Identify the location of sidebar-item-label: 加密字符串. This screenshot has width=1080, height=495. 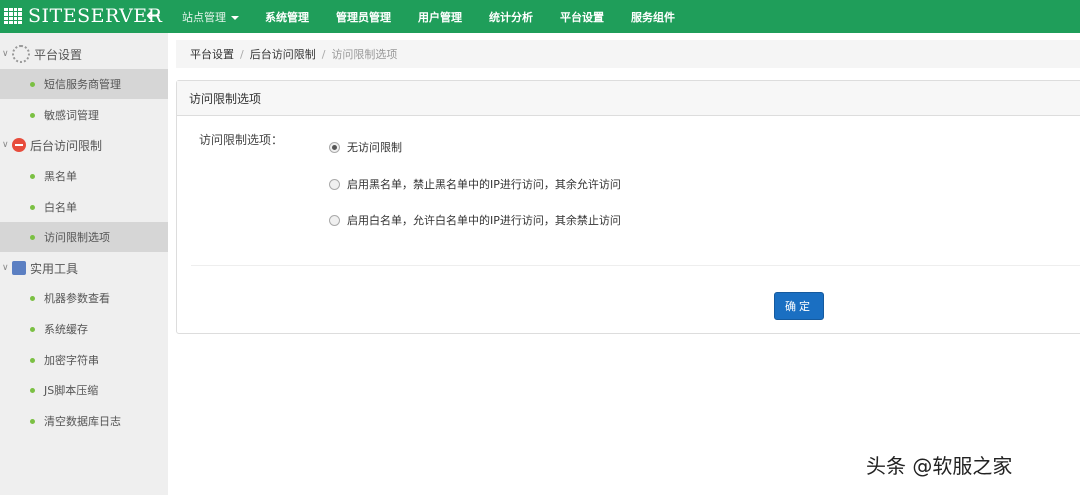
(71, 360).